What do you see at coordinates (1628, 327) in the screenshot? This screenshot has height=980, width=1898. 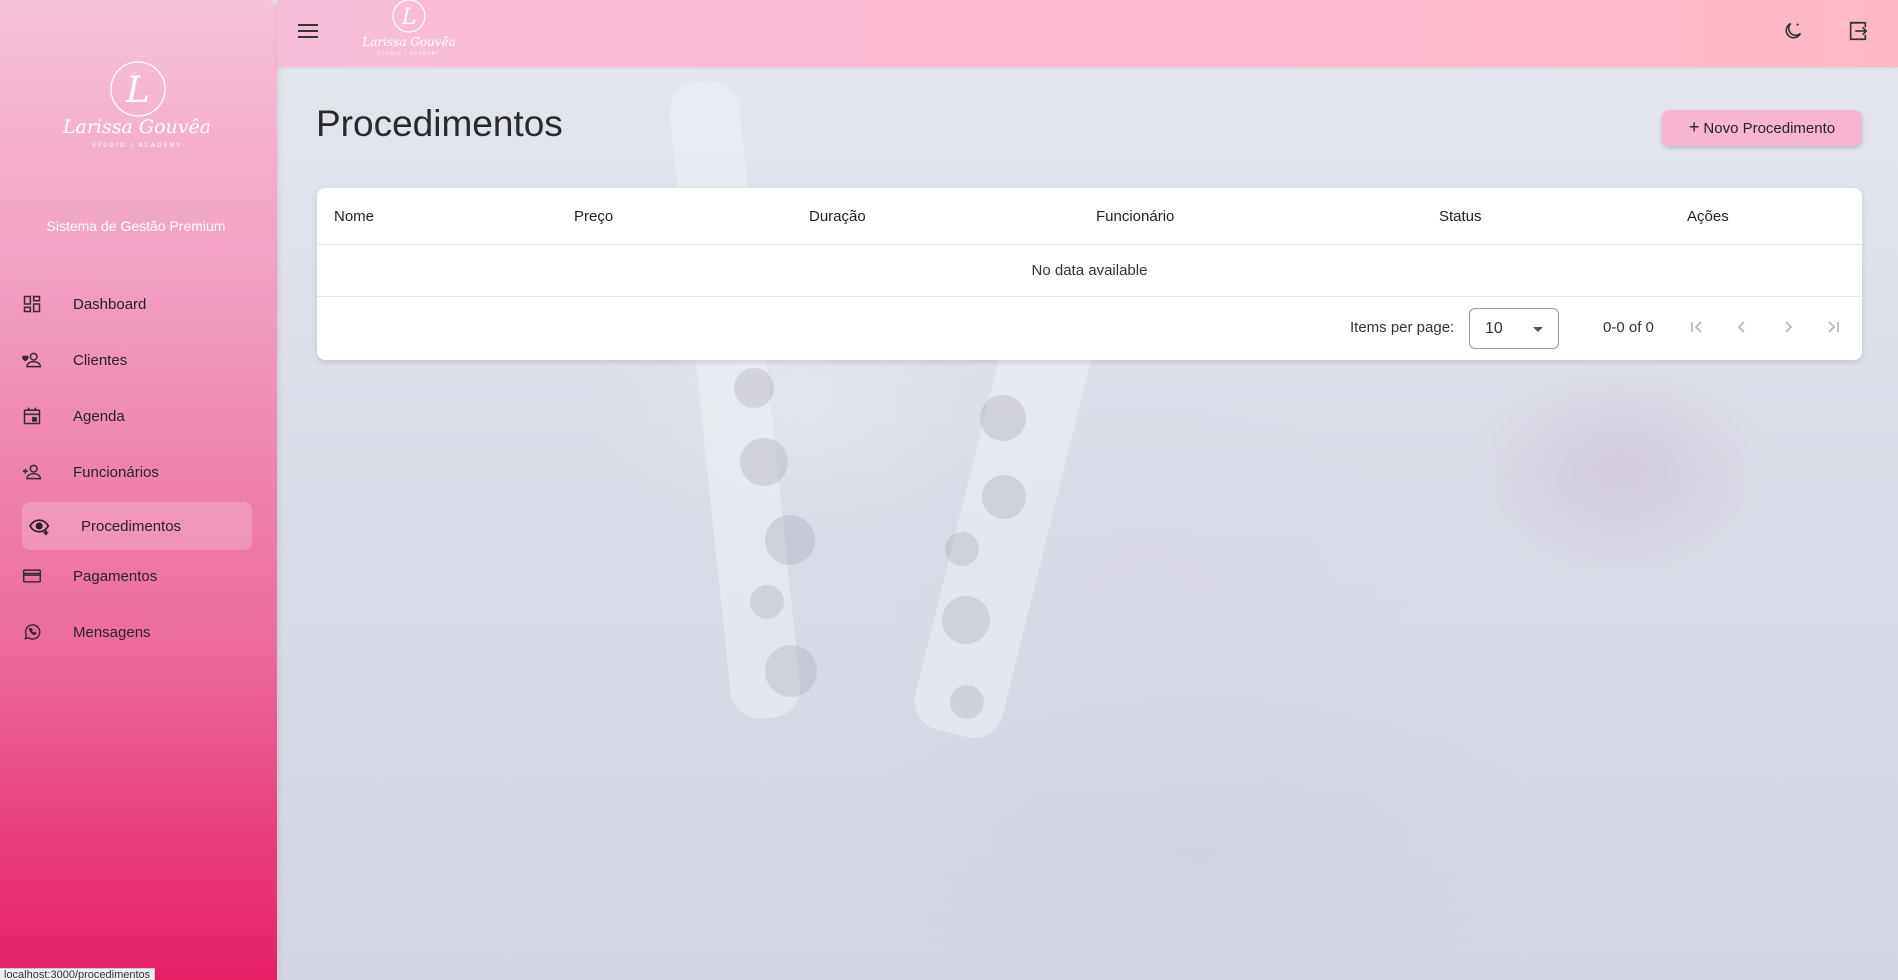 I see `page-range-label: 0-0 of 0` at bounding box center [1628, 327].